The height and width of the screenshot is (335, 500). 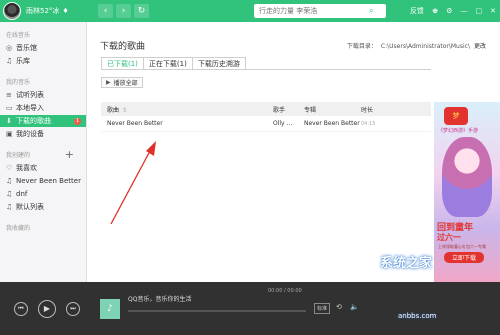 What do you see at coordinates (435, 11) in the screenshot?
I see `skin-icon: ♚` at bounding box center [435, 11].